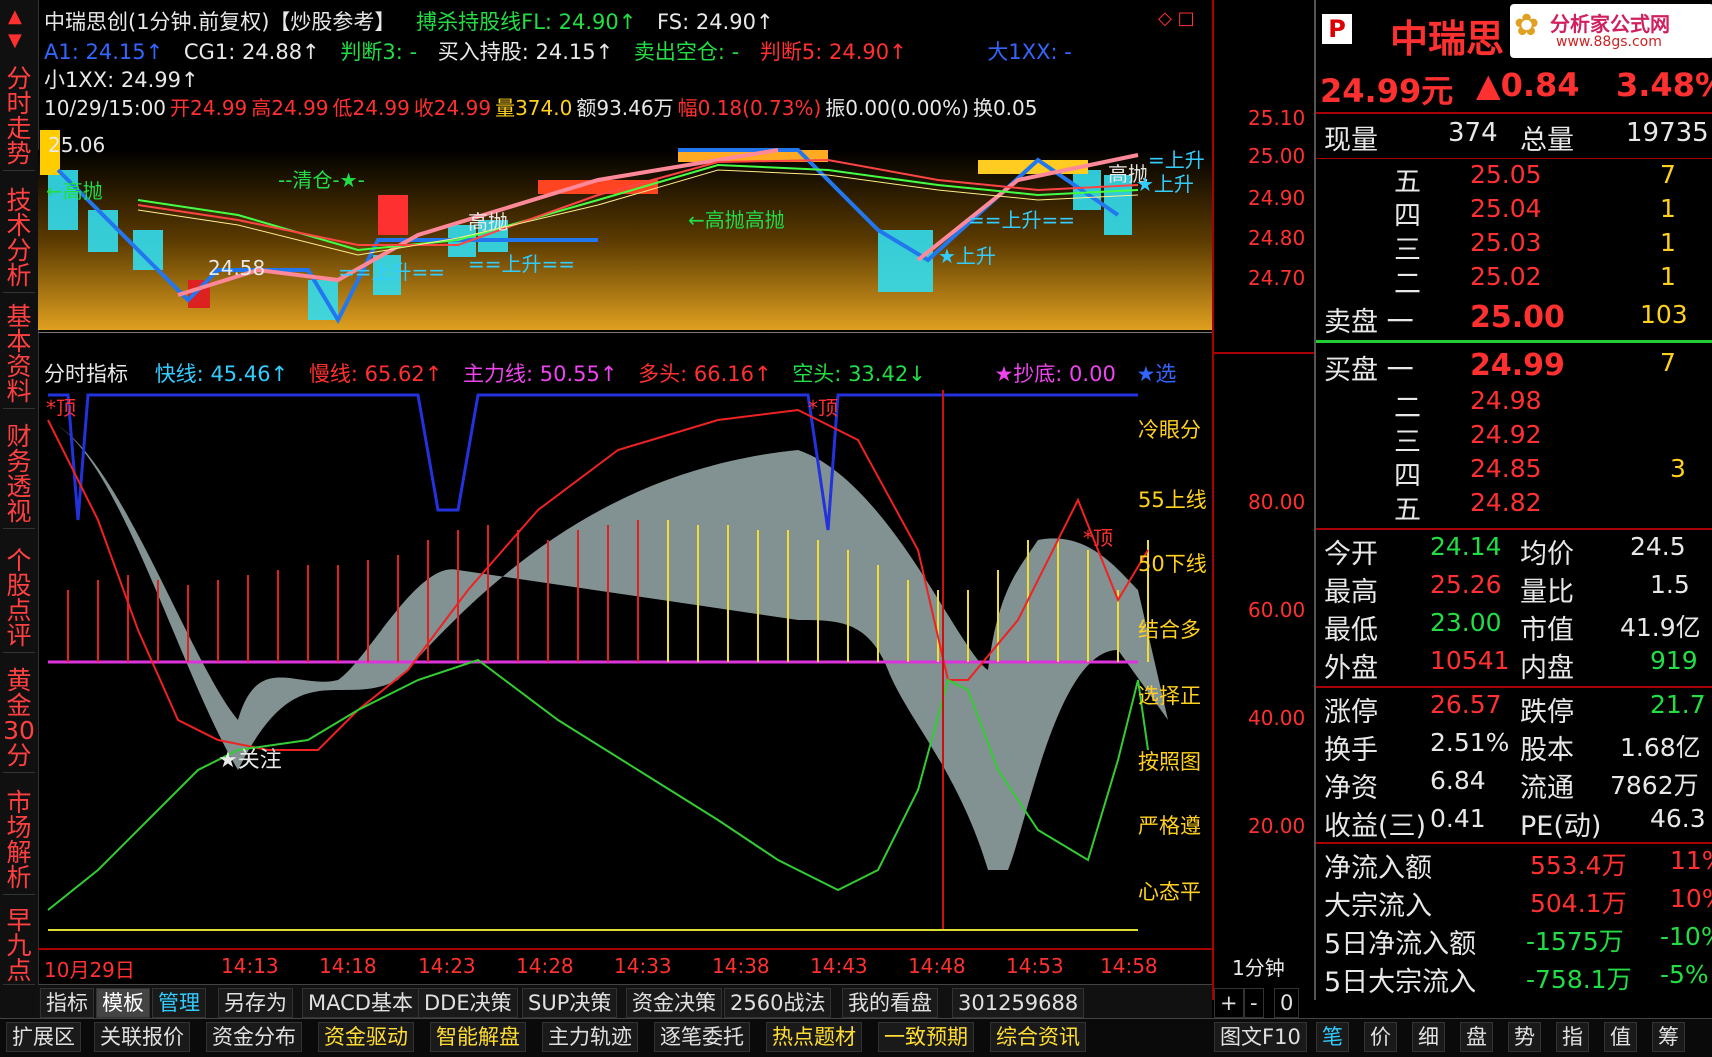  Describe the element at coordinates (1670, 584) in the screenshot. I see `stat-value: 1.5` at that location.